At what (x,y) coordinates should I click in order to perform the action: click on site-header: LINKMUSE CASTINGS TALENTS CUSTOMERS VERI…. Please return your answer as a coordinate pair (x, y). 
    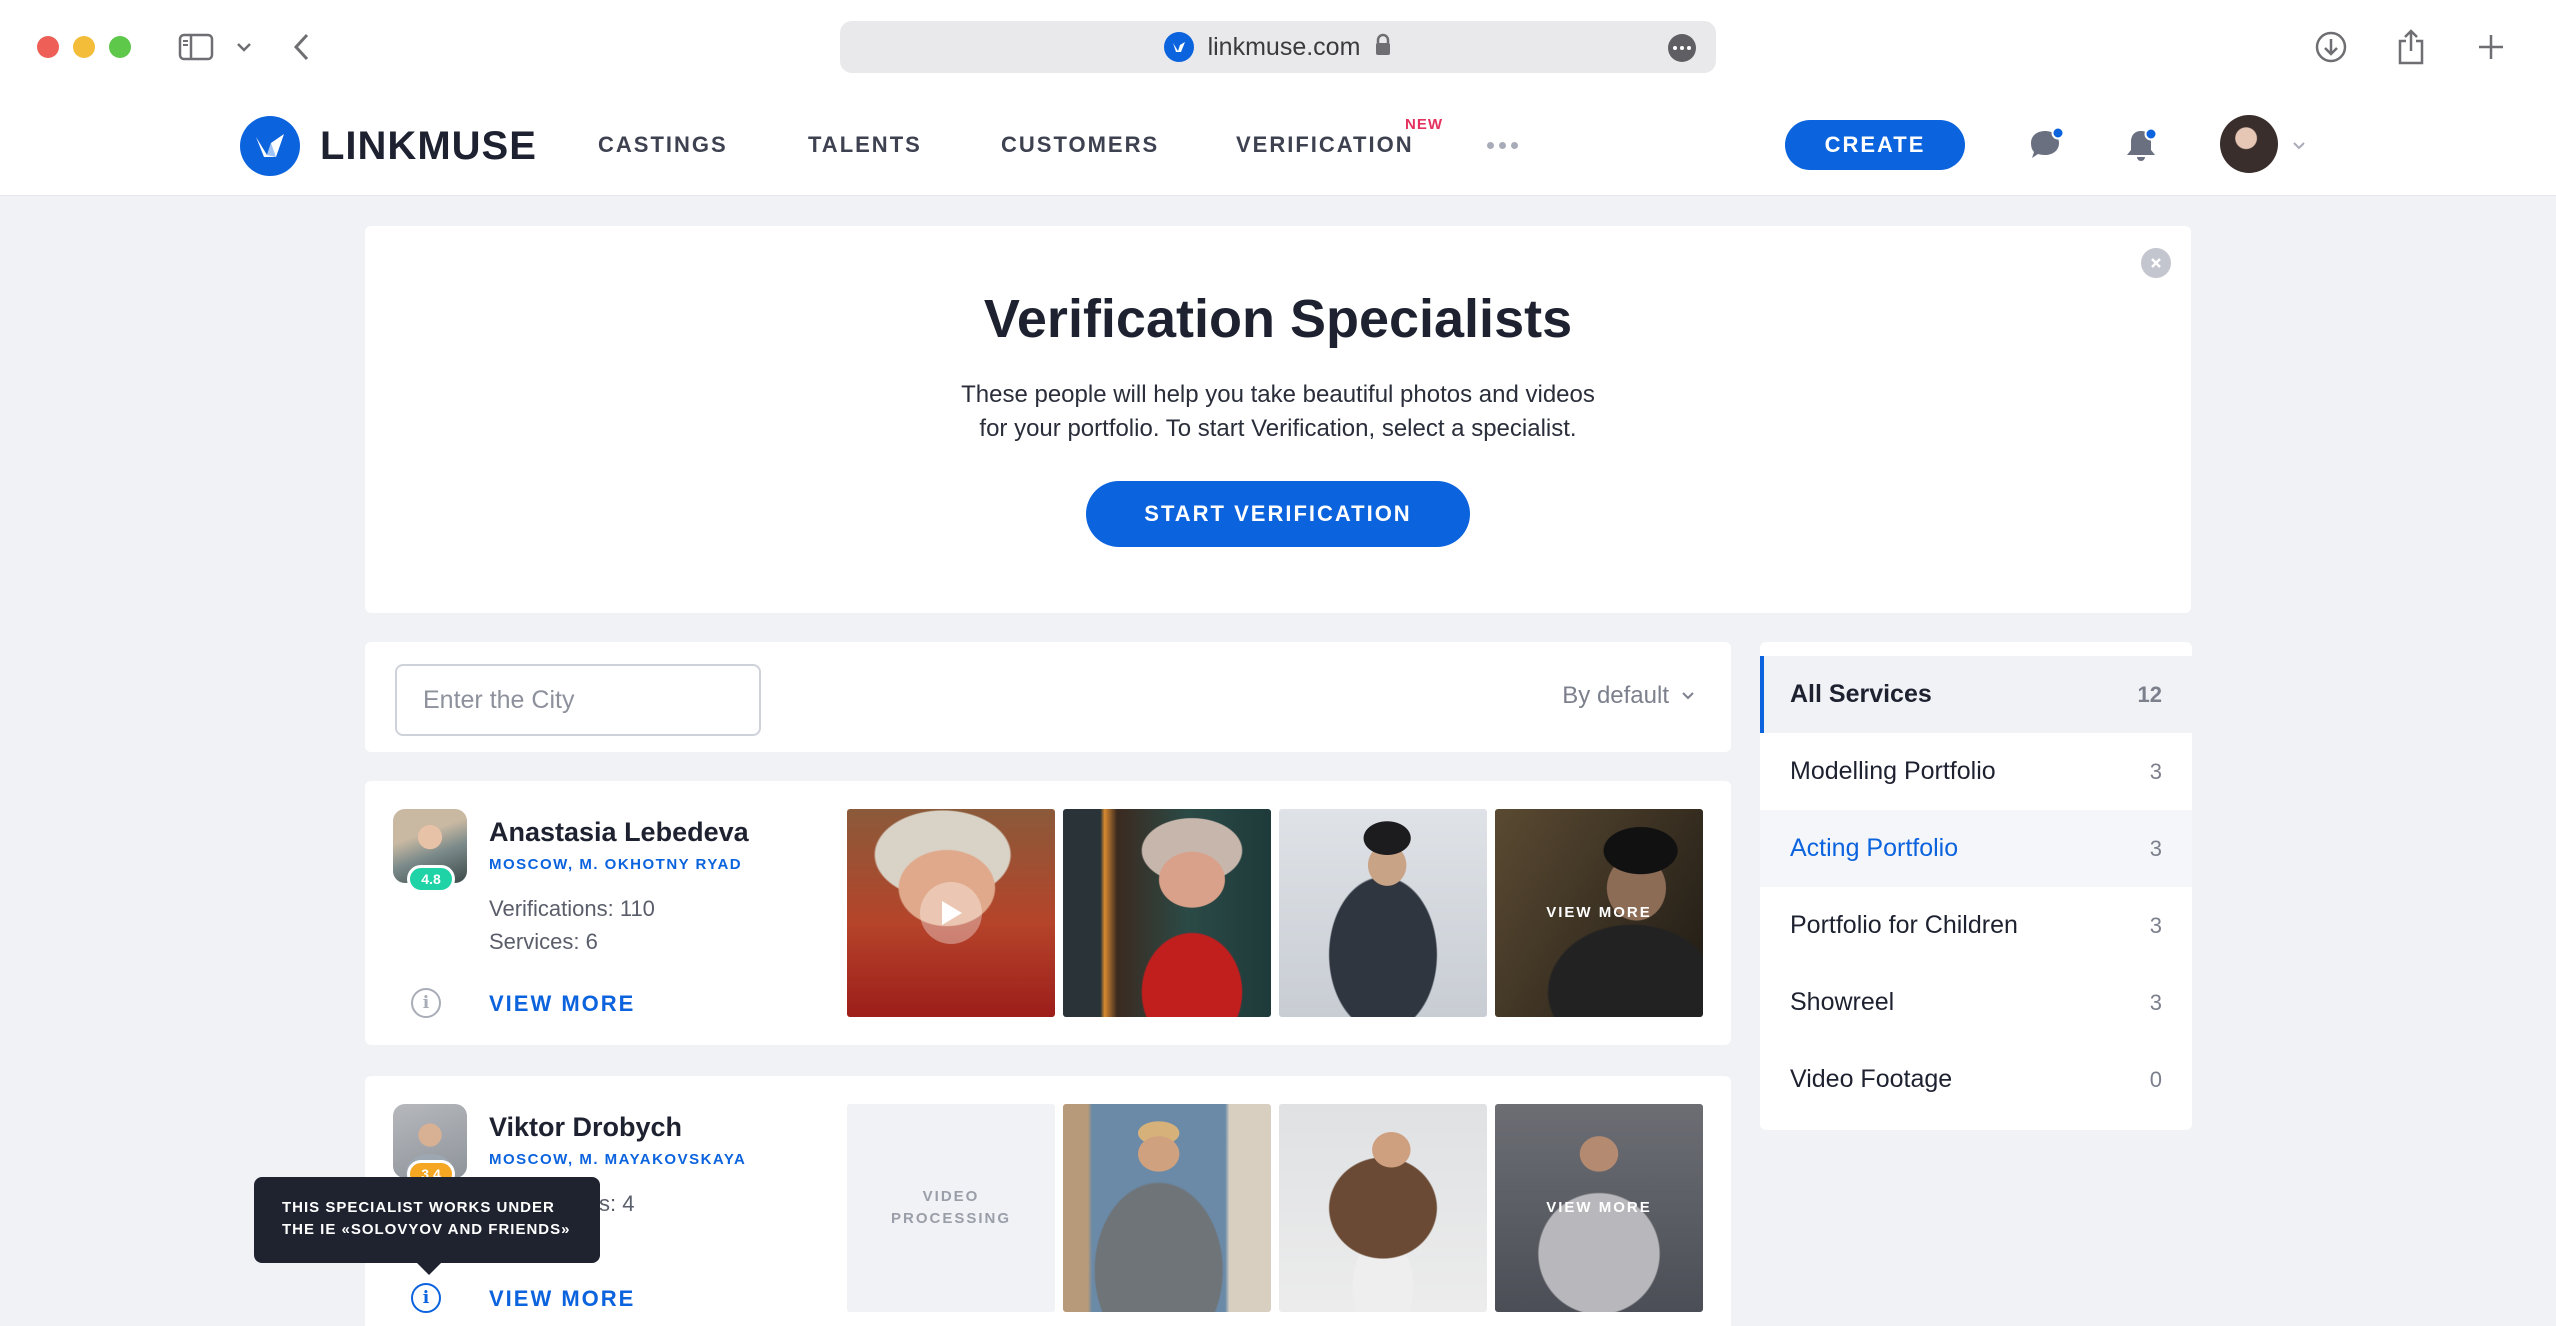
    Looking at the image, I should click on (1278, 145).